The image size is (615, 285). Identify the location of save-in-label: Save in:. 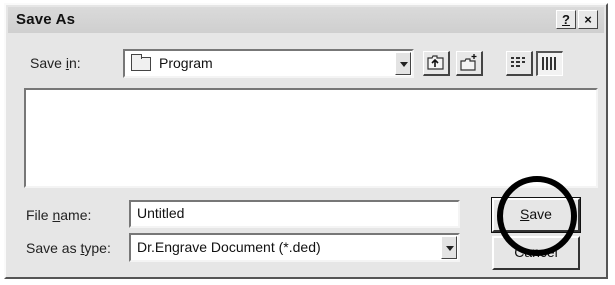
(55, 63).